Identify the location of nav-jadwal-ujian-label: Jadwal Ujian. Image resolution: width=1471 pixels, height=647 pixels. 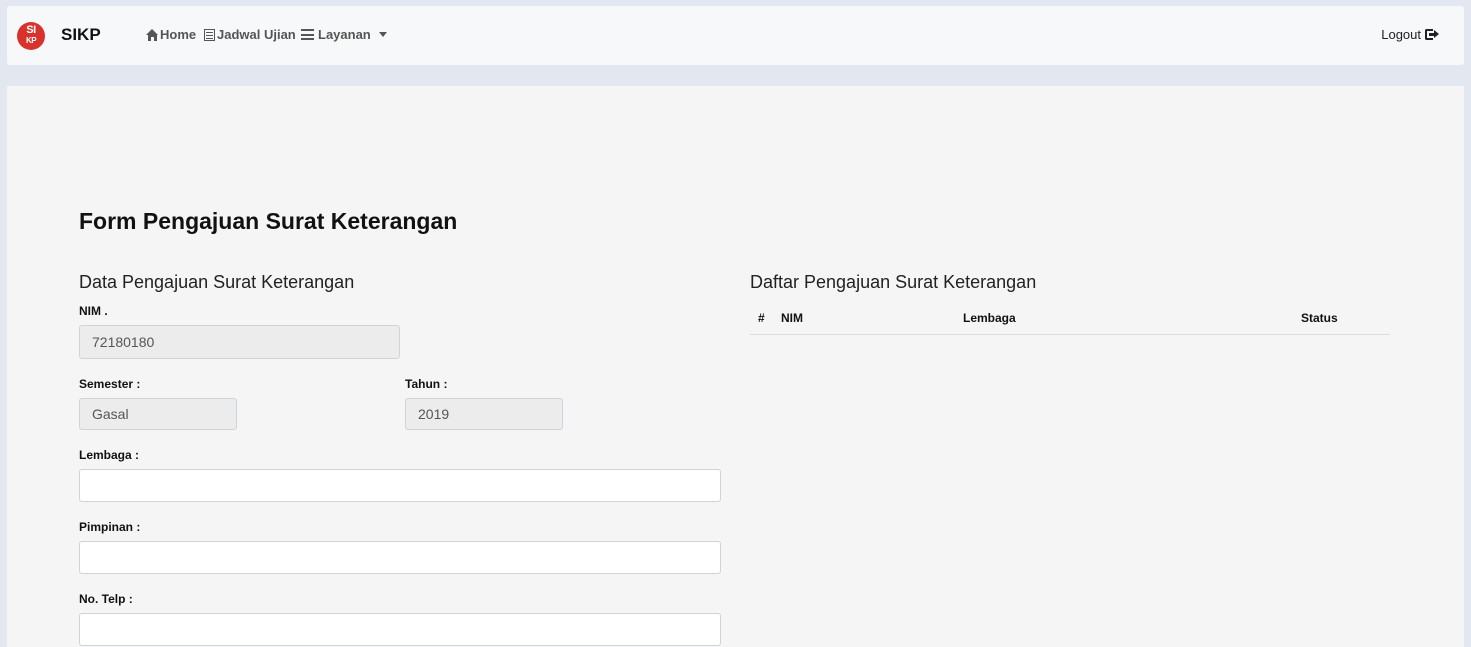
(256, 34).